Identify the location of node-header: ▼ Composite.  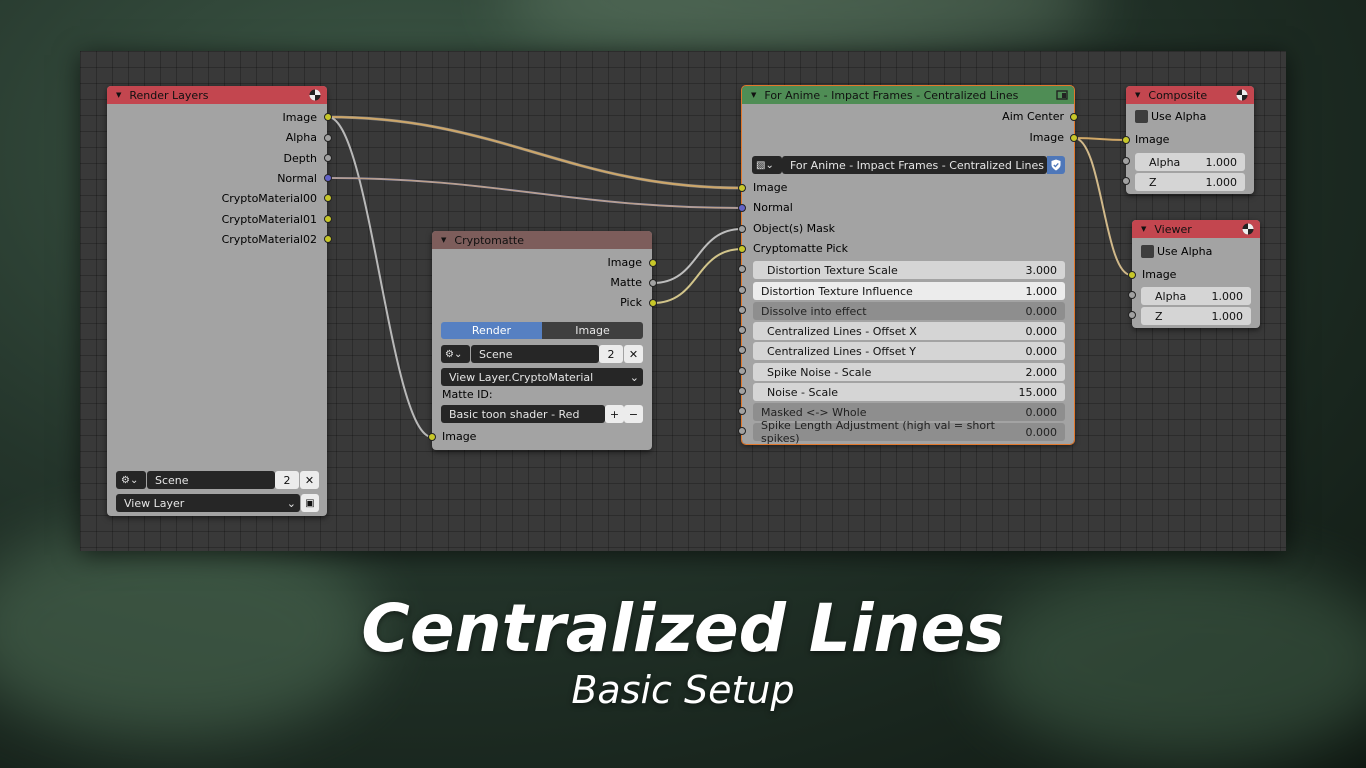
(1190, 95).